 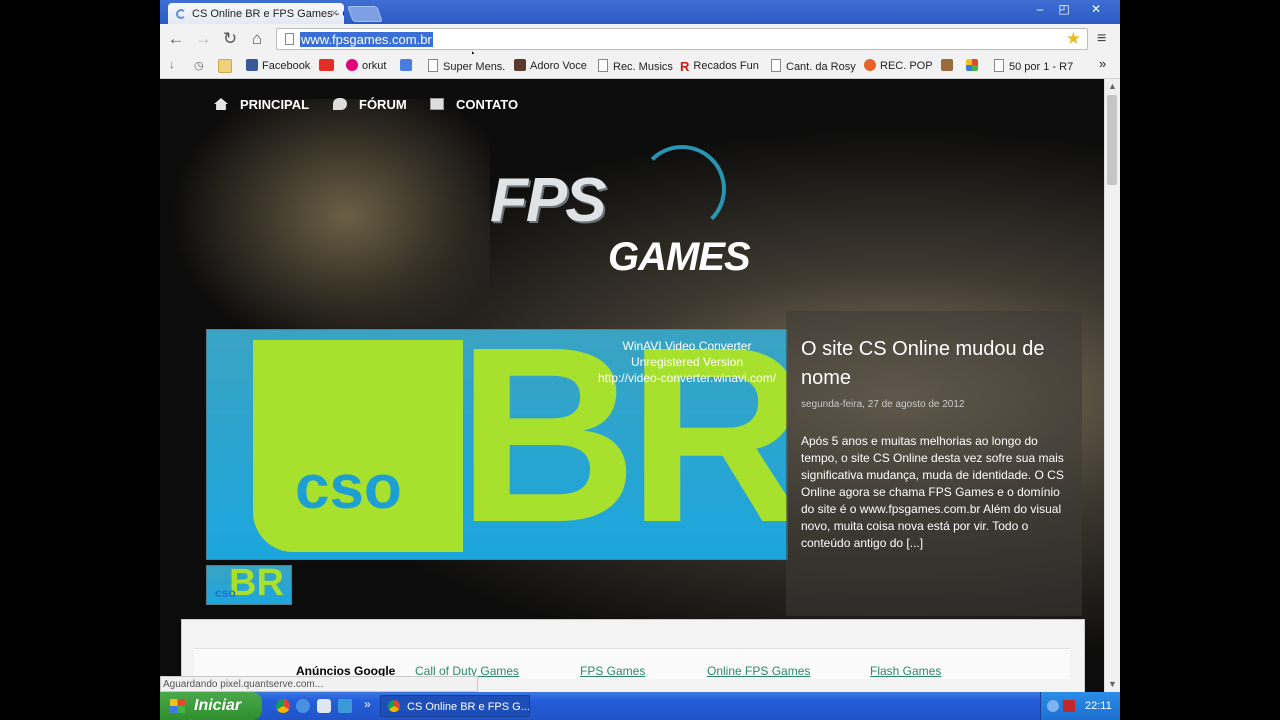 What do you see at coordinates (218, 705) in the screenshot?
I see `start-label: Iniciar` at bounding box center [218, 705].